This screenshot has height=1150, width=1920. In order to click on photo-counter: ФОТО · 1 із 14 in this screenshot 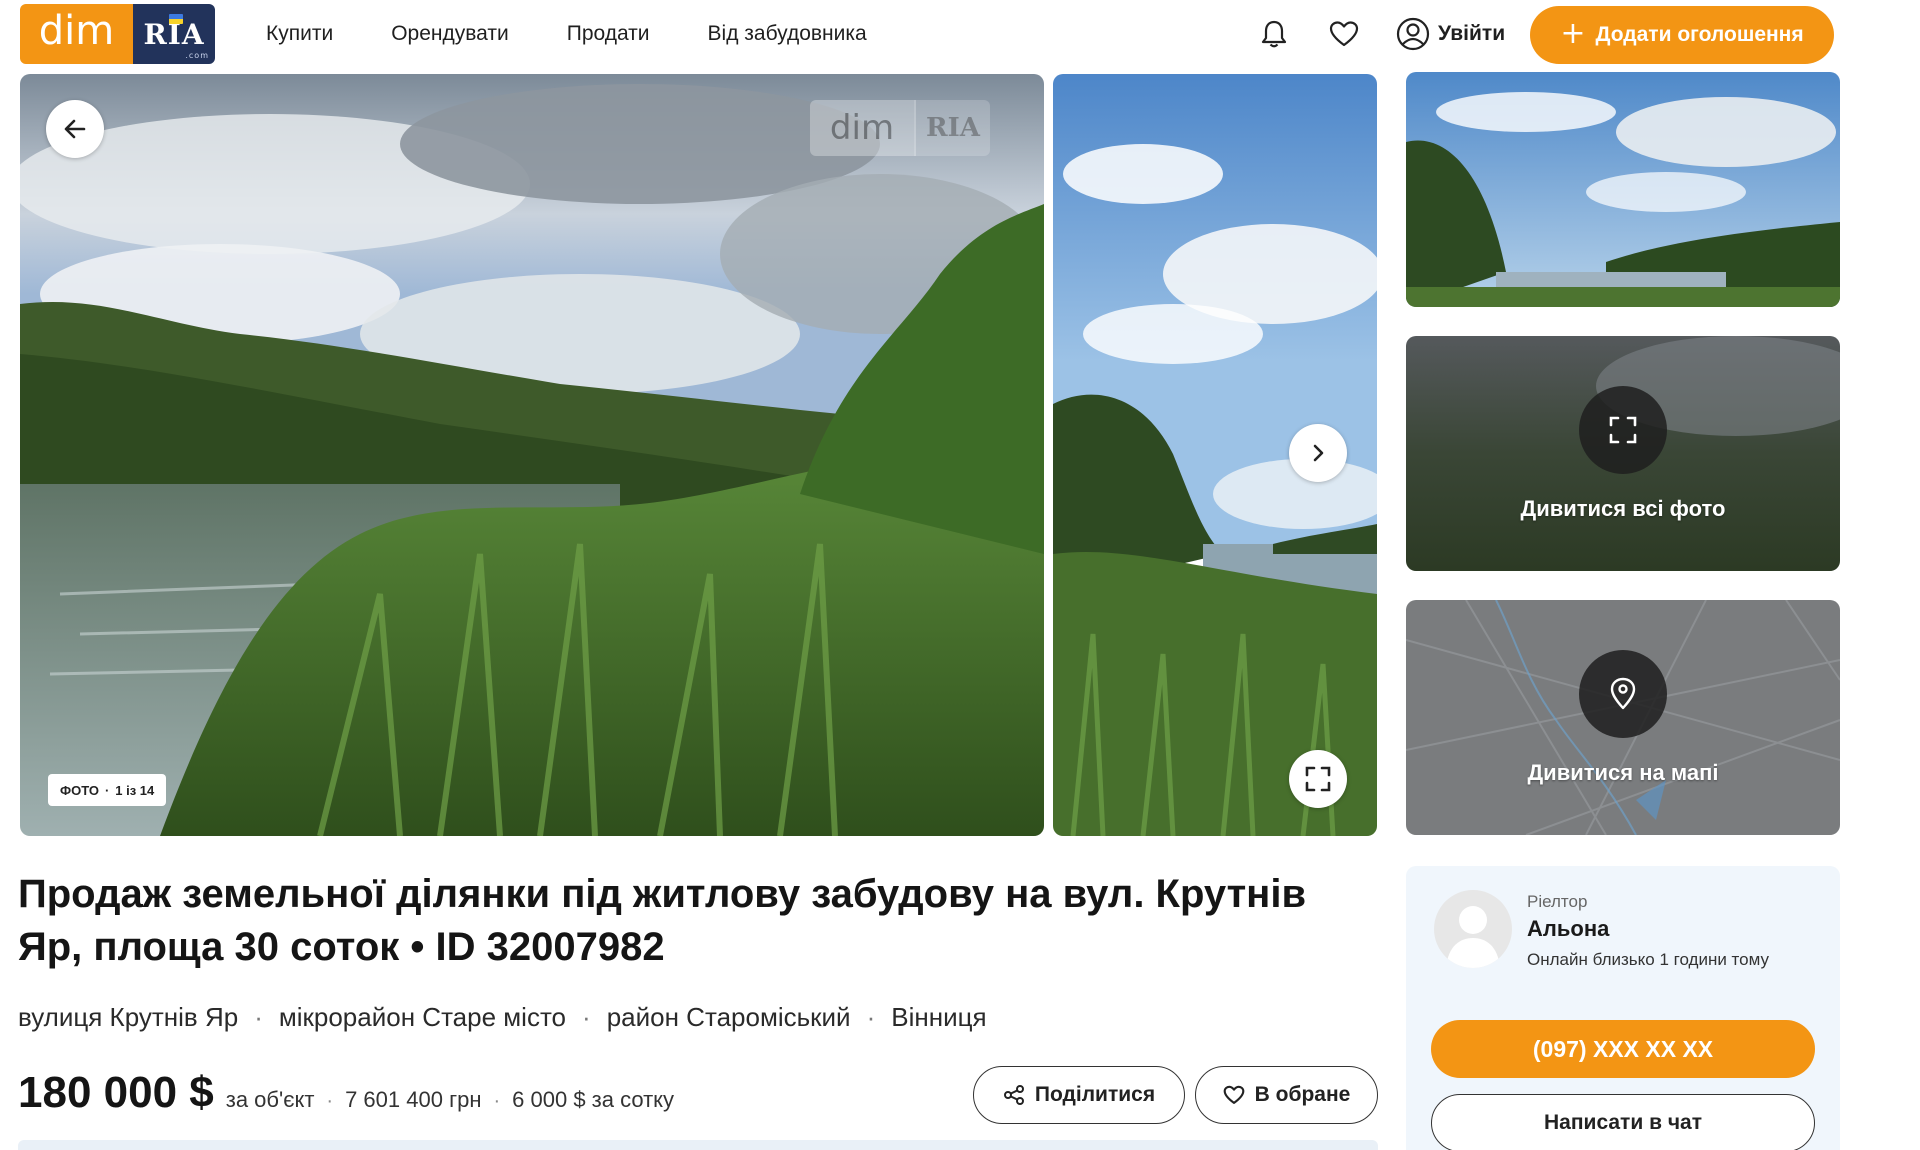, I will do `click(107, 790)`.